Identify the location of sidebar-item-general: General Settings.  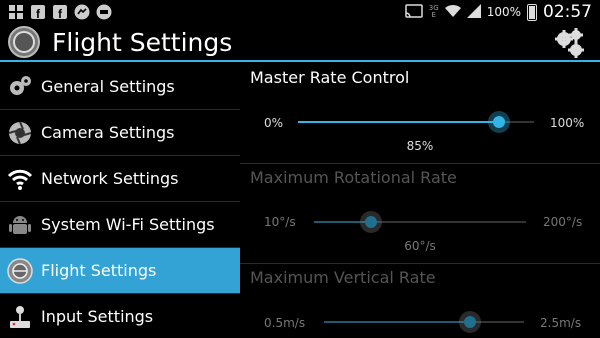
(120, 87).